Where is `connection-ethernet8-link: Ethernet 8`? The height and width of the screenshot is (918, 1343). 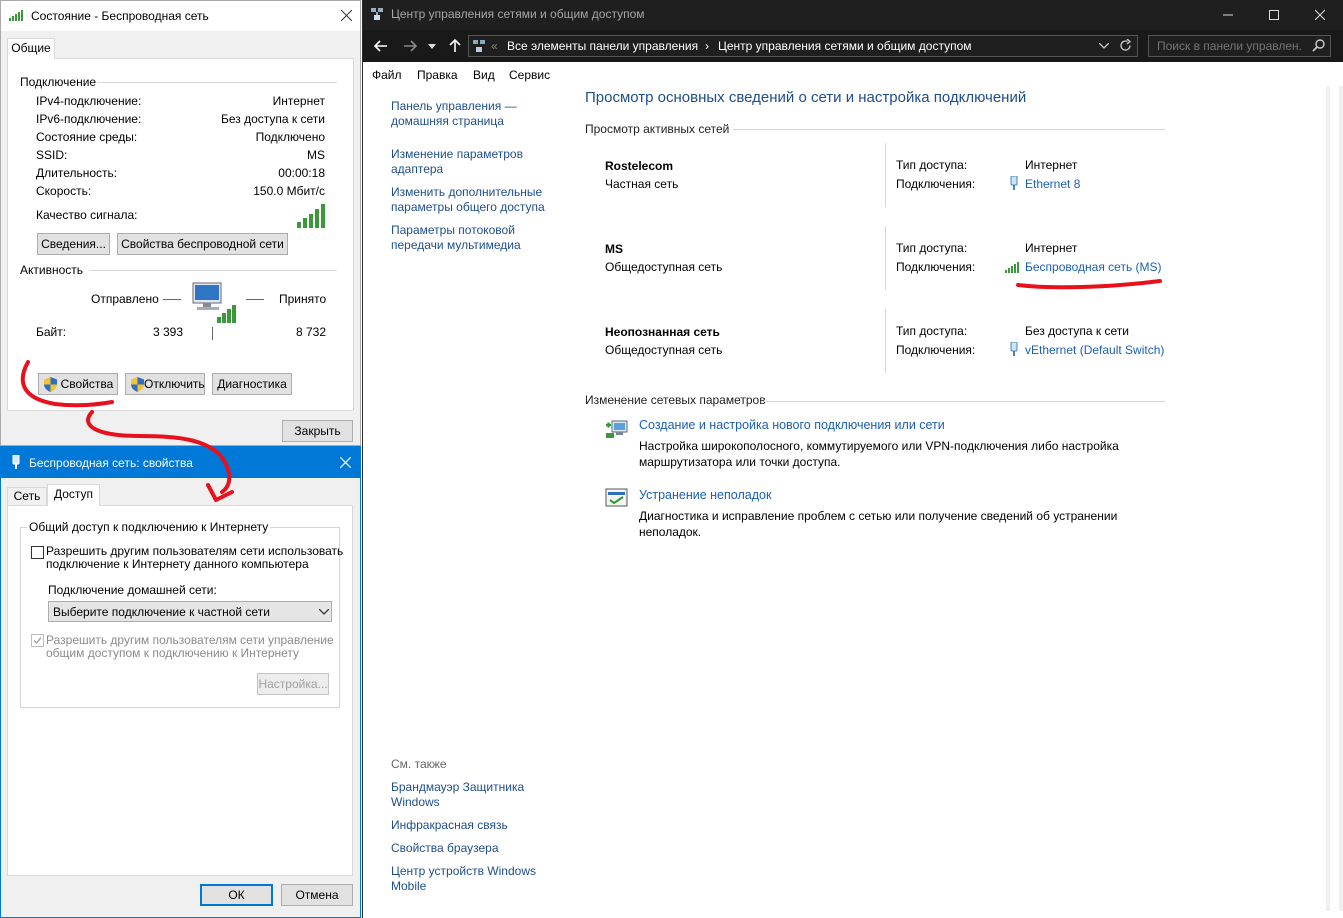
connection-ethernet8-link: Ethernet 8 is located at coordinates (1052, 184).